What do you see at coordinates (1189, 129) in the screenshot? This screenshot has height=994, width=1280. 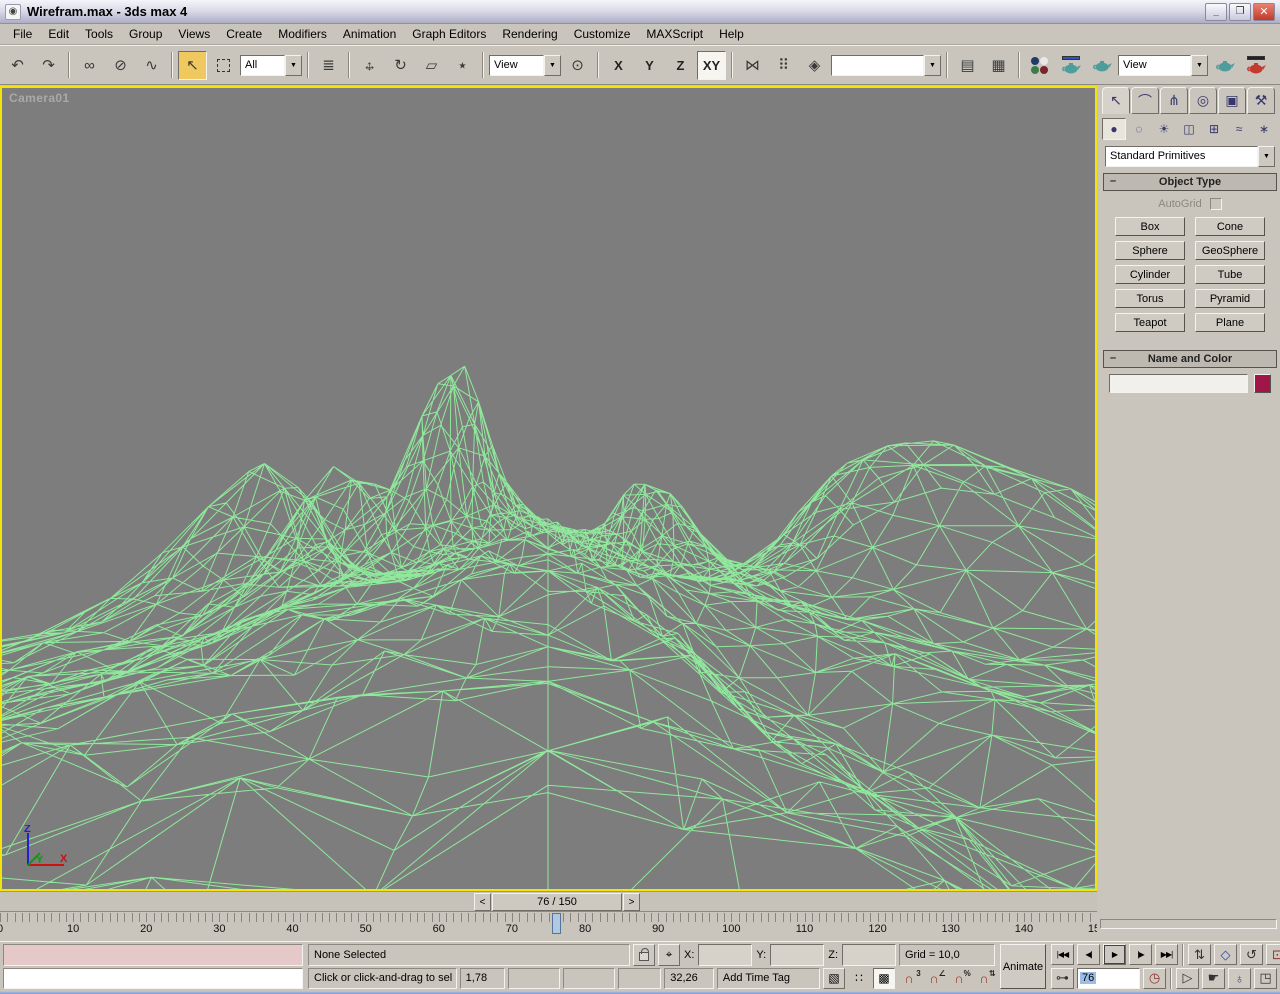 I see `category-cameras: ◫` at bounding box center [1189, 129].